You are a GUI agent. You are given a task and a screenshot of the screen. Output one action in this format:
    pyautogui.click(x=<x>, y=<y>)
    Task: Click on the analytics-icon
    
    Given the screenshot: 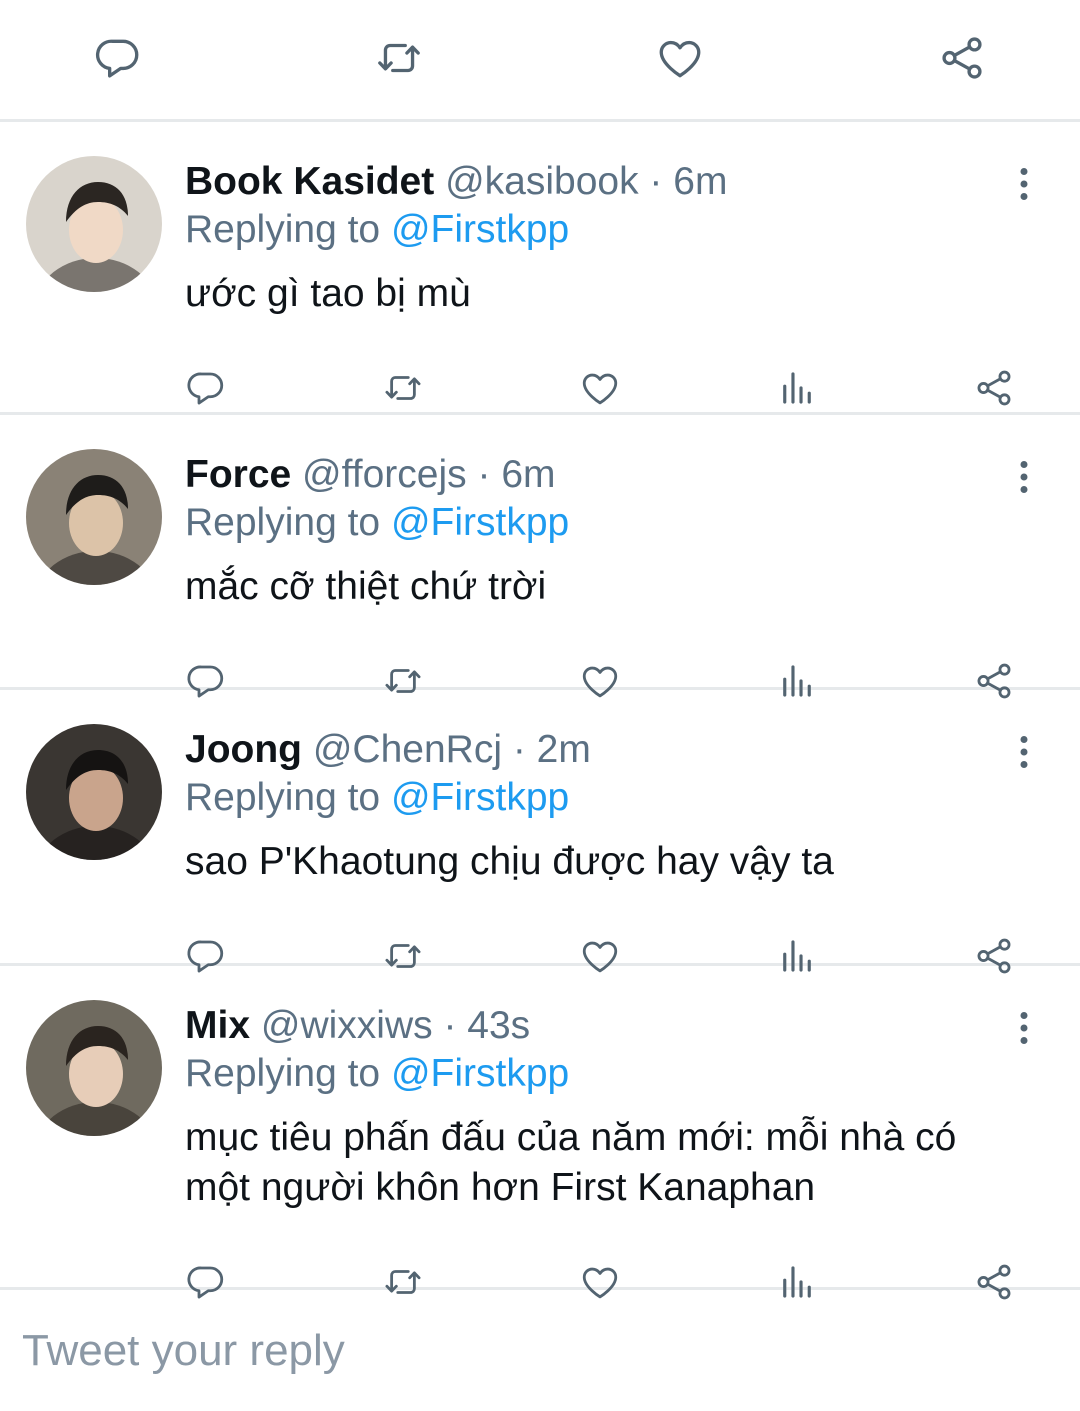 What is the action you would take?
    pyautogui.click(x=797, y=388)
    